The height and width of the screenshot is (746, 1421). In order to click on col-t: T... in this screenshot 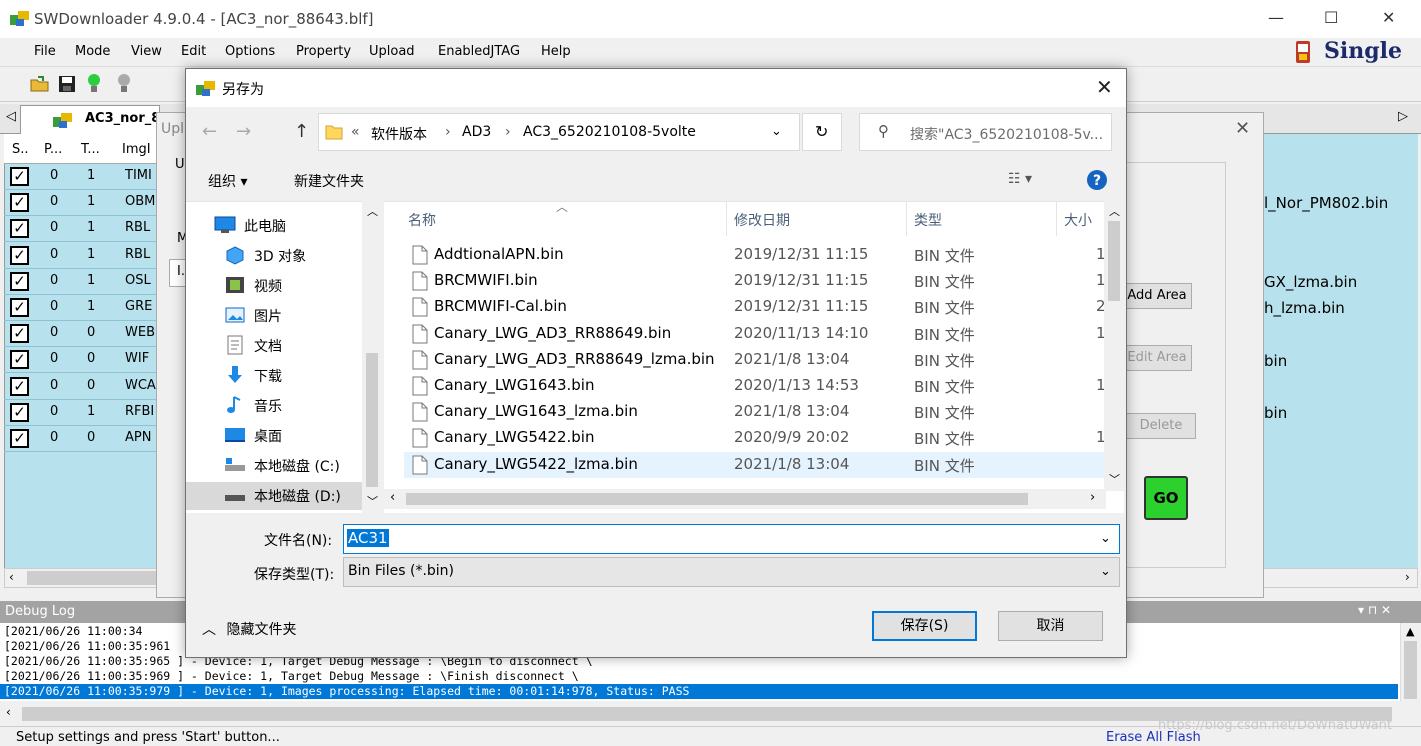, I will do `click(90, 149)`.